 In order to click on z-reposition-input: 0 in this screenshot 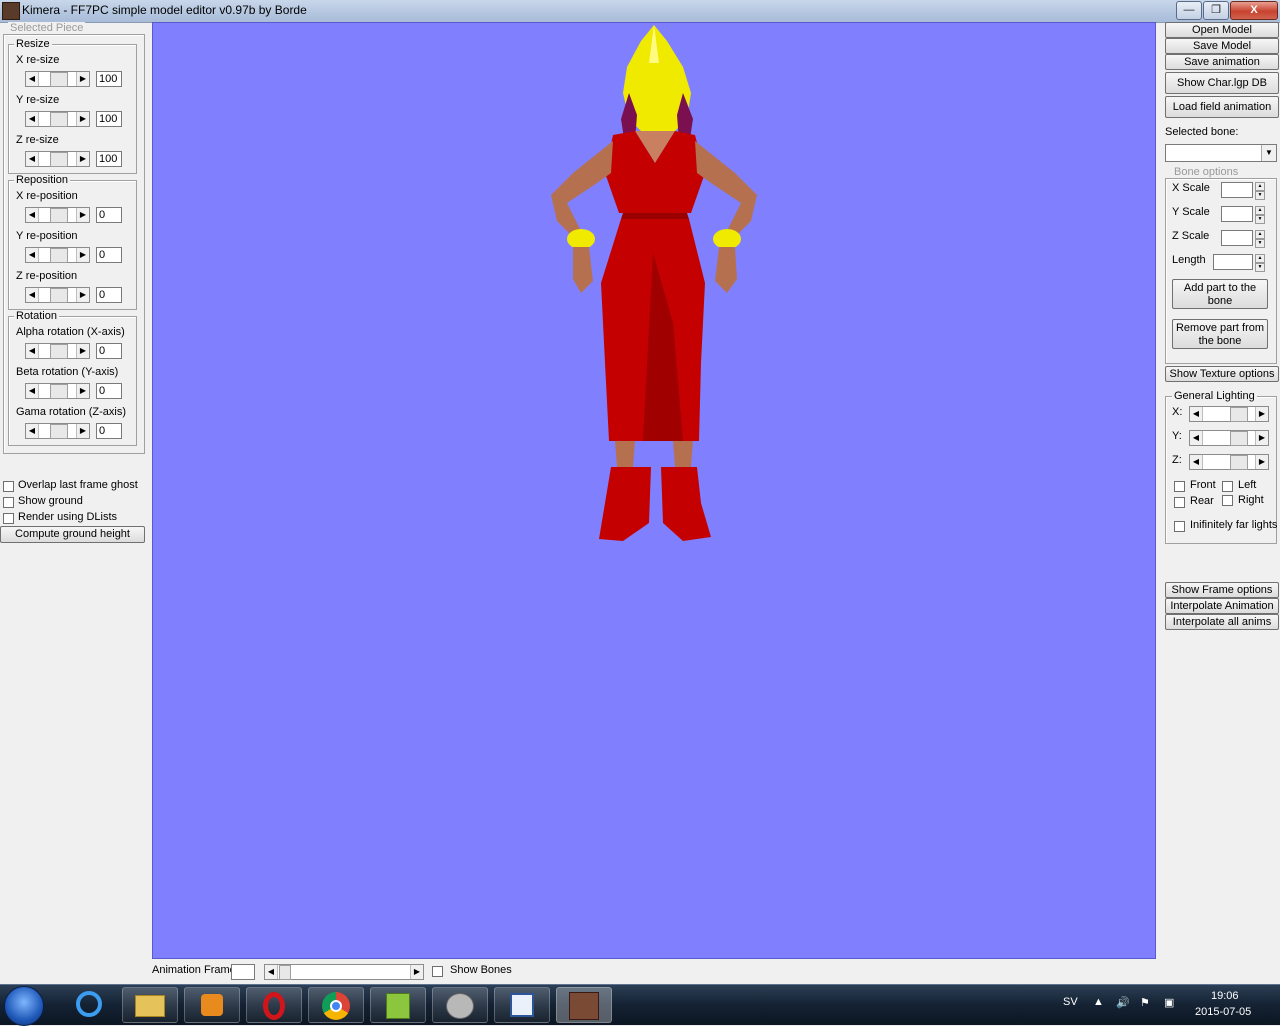, I will do `click(109, 295)`.